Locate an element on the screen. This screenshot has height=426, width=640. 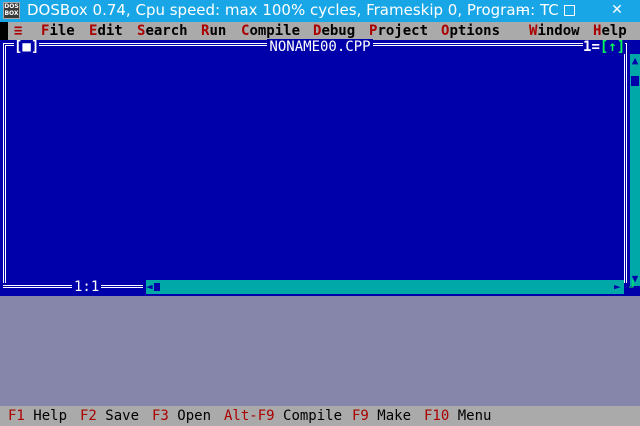
make-shortcut: F9 Make is located at coordinates (381, 416).